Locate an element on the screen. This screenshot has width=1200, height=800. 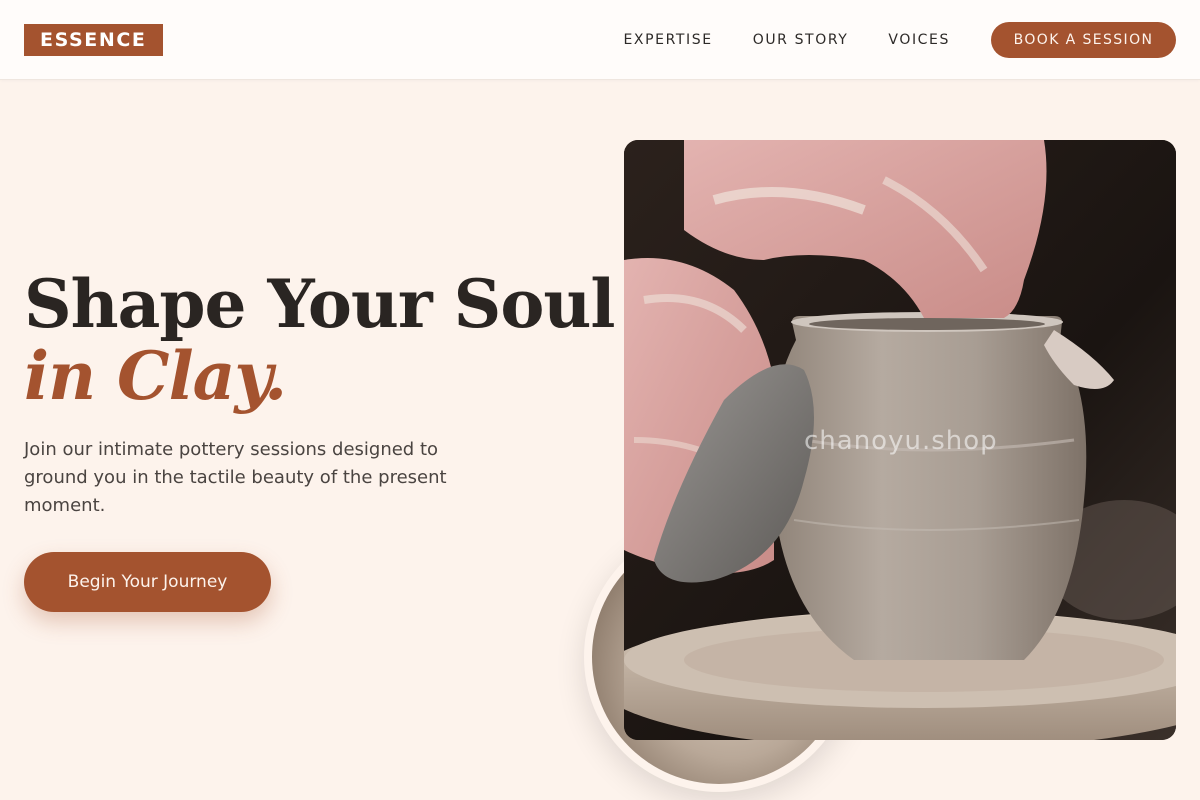
nav-link-our-story: OUR STORY is located at coordinates (801, 40).